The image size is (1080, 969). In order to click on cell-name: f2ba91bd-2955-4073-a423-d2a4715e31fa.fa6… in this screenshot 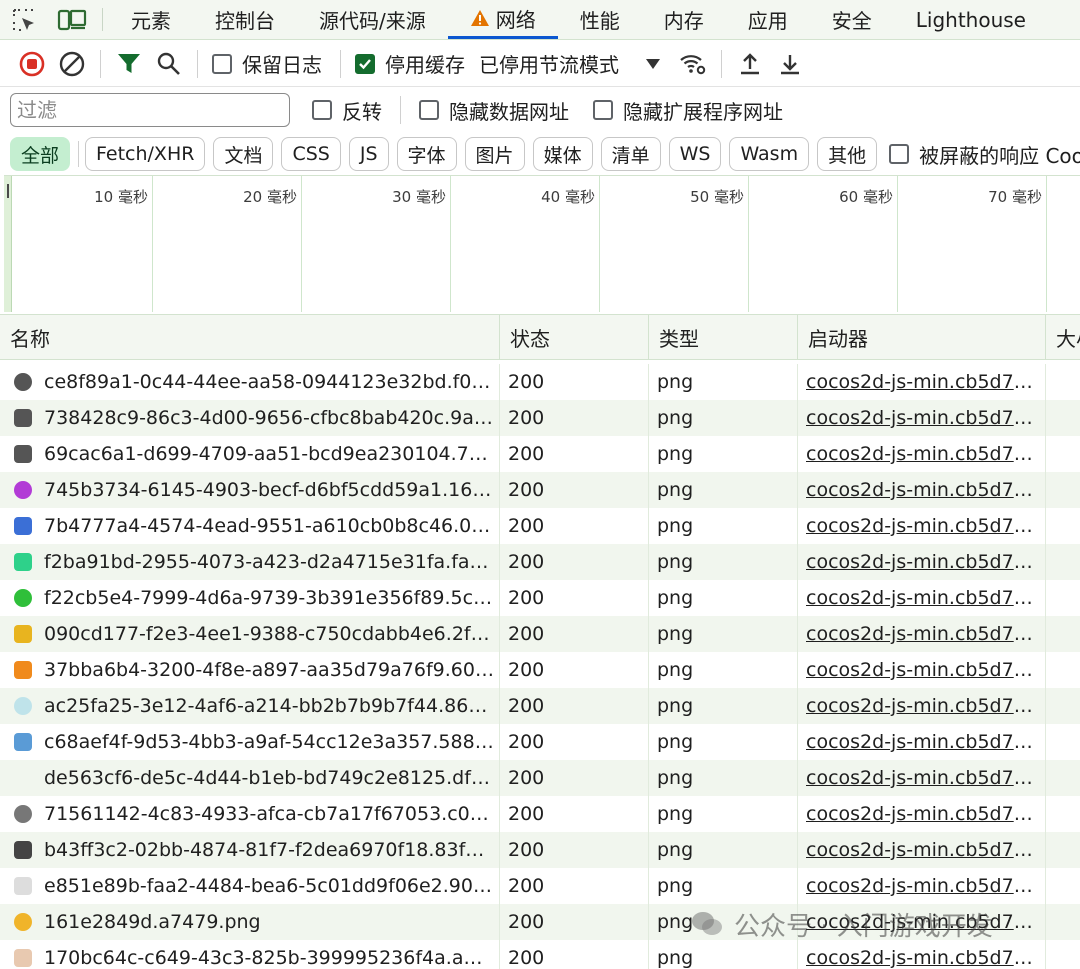, I will do `click(250, 562)`.